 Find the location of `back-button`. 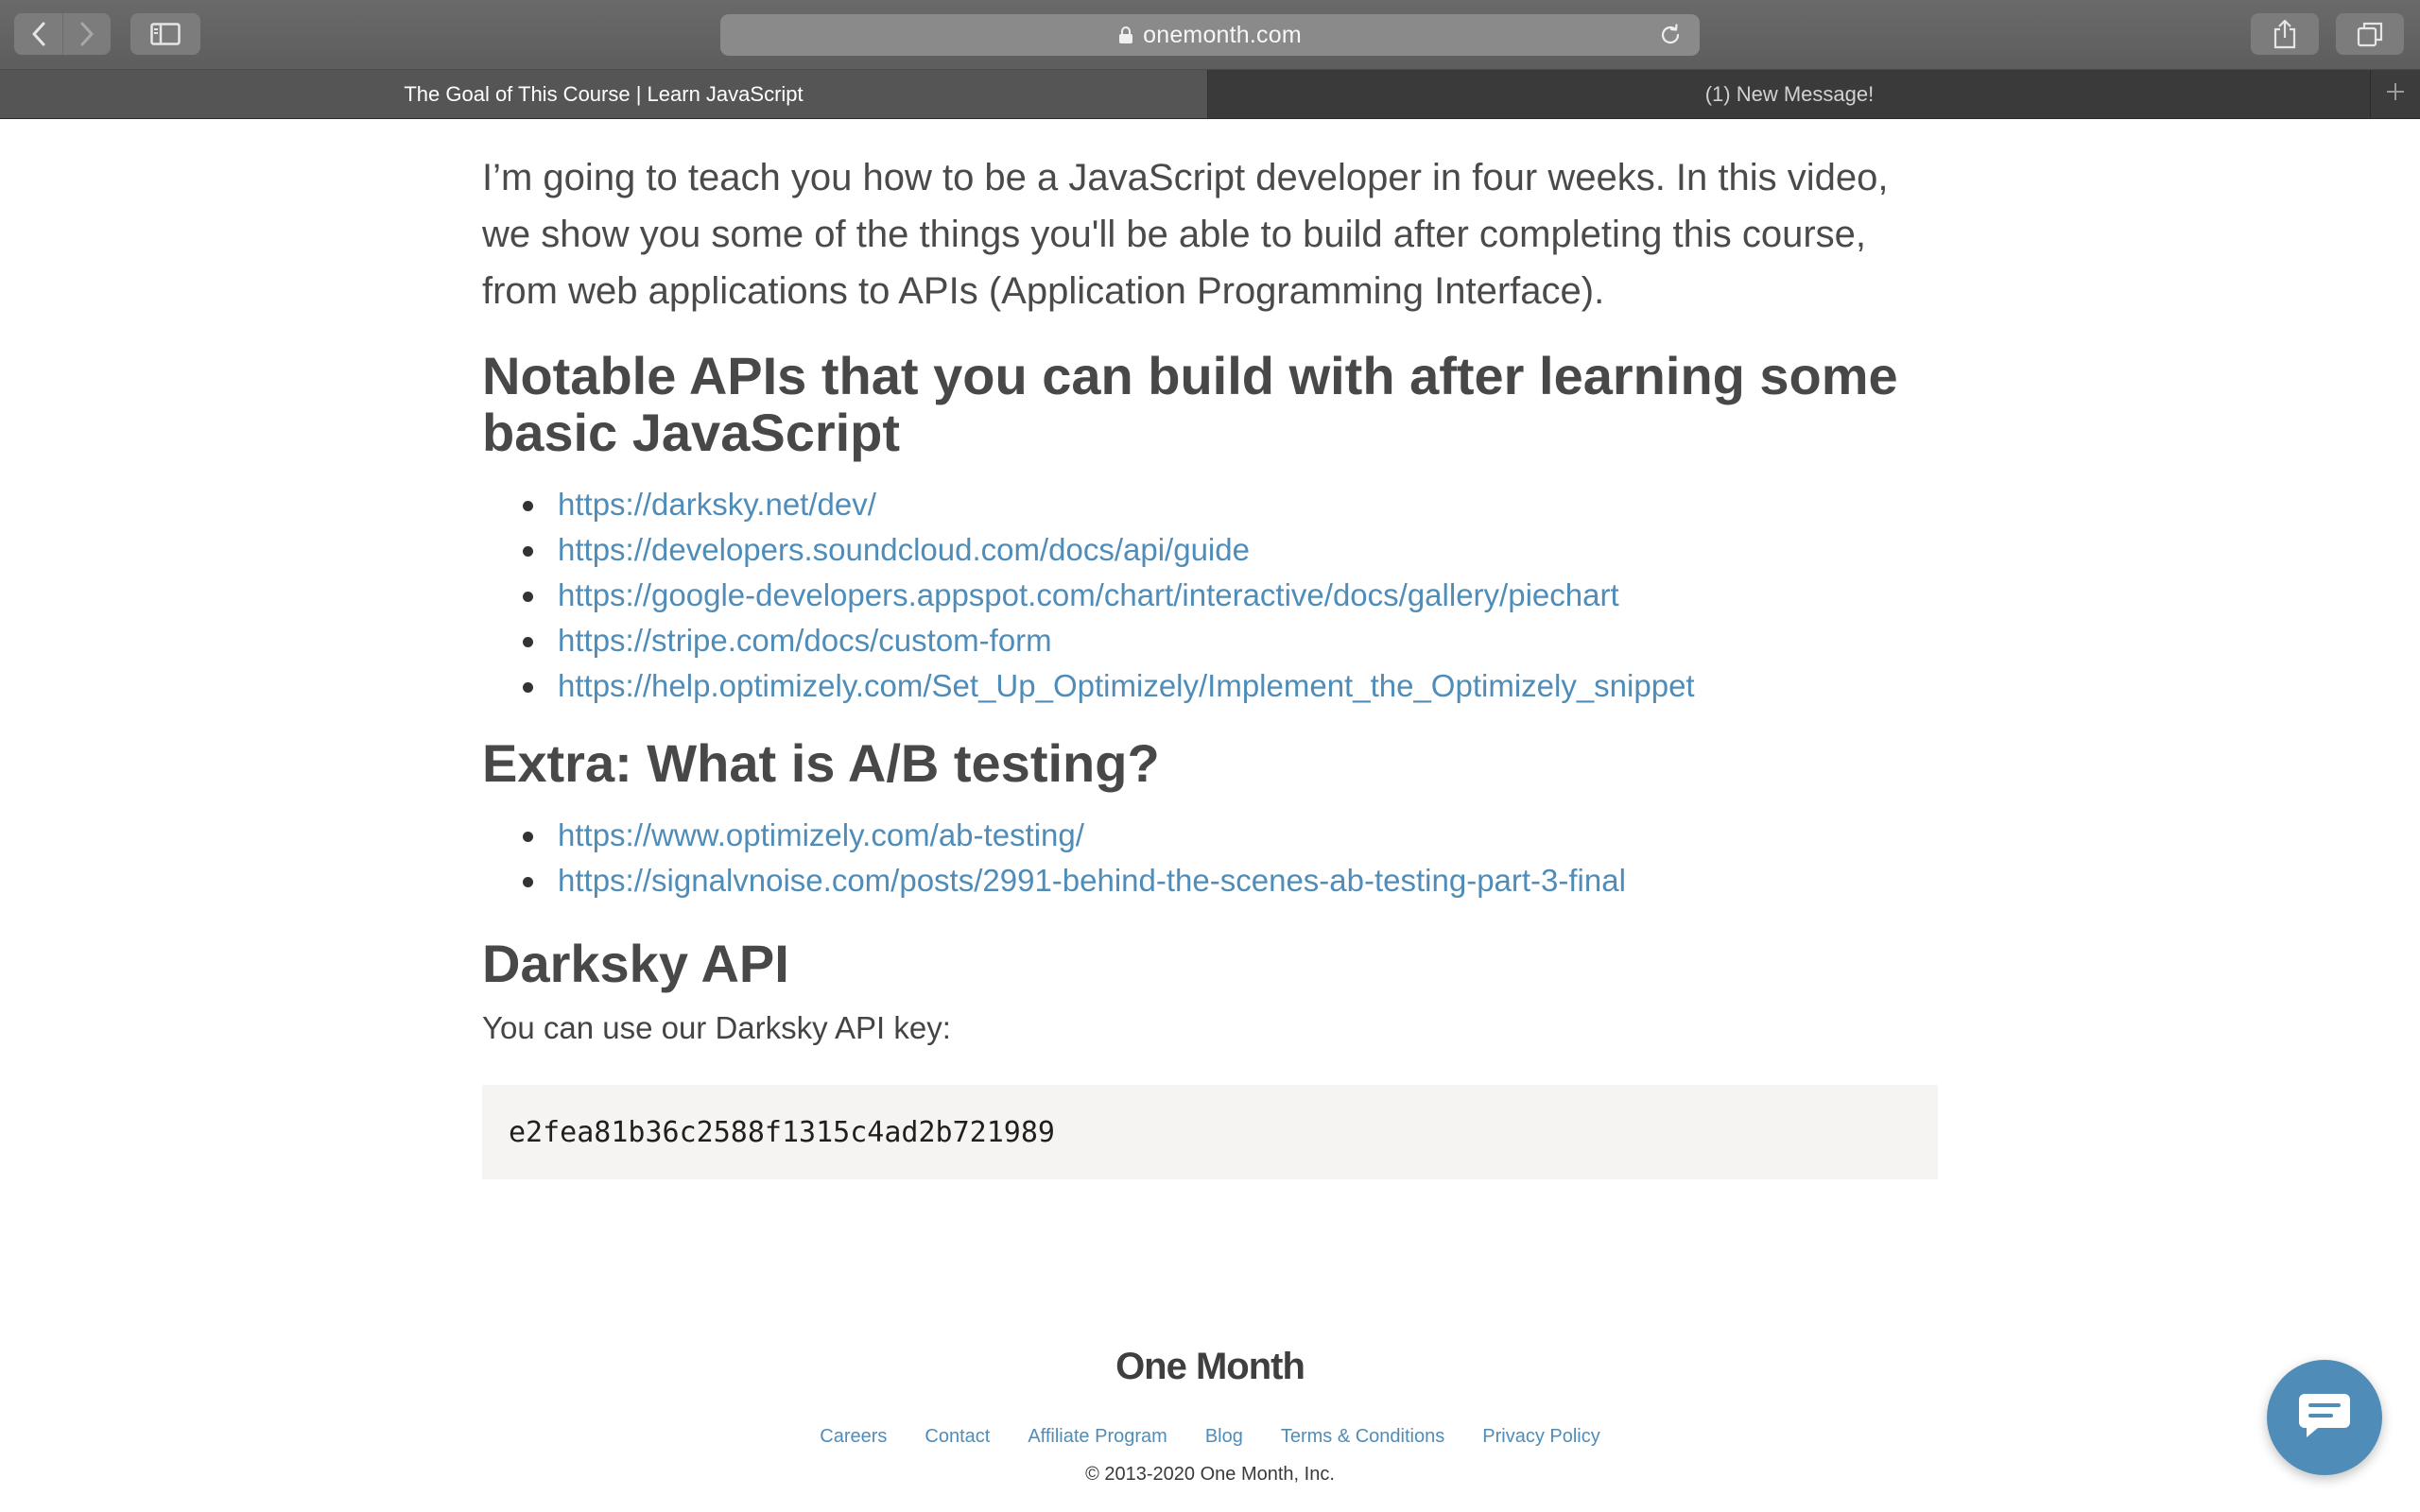

back-button is located at coordinates (38, 34).